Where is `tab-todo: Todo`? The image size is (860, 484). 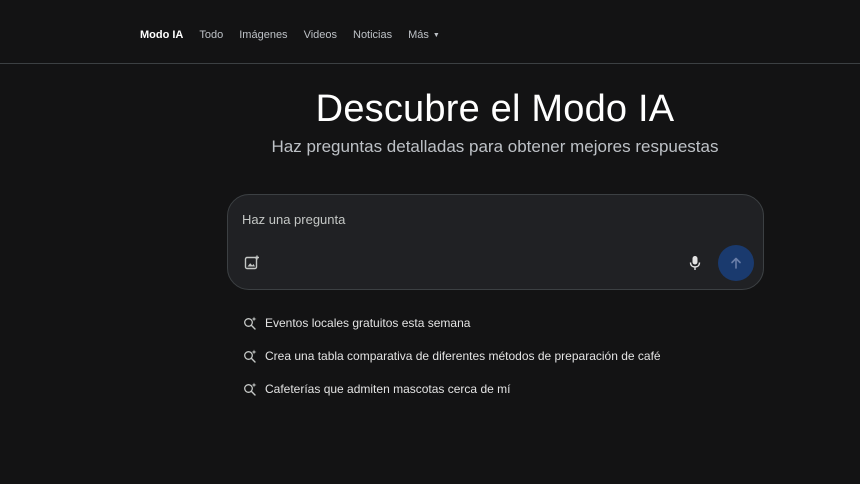
tab-todo: Todo is located at coordinates (211, 35).